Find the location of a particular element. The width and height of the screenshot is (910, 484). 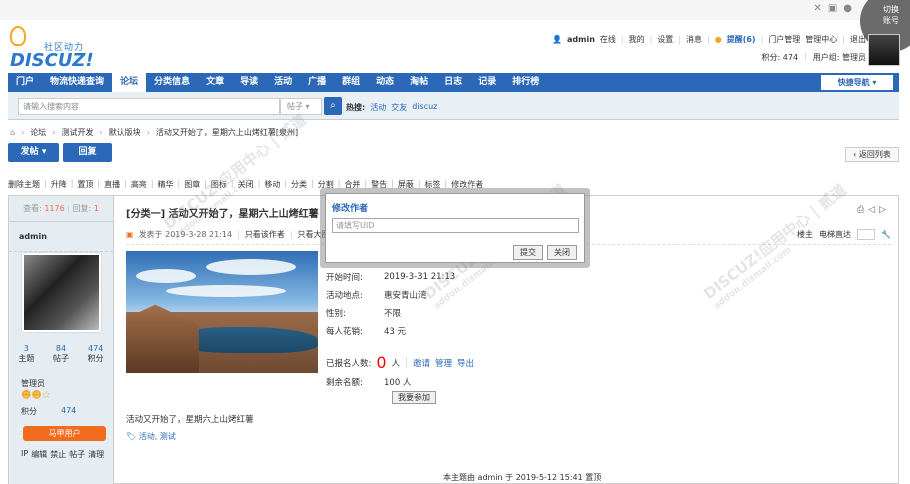

chevron-right-icon: › is located at coordinates (23, 132).